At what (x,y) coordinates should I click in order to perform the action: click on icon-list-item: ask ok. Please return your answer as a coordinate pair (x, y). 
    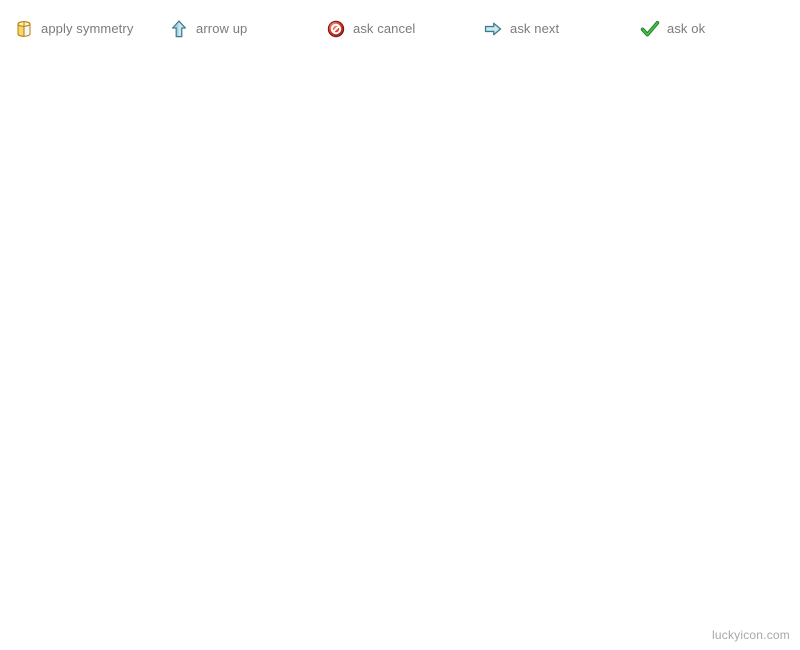
    Looking at the image, I should click on (713, 29).